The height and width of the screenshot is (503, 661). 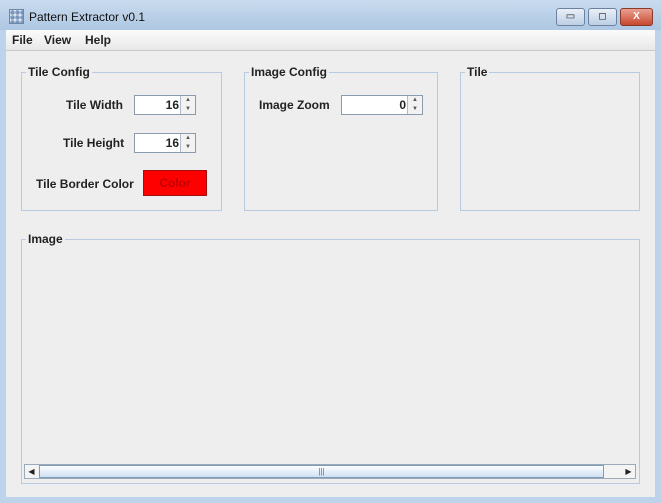 What do you see at coordinates (330, 15) in the screenshot?
I see `title-bar: Pattern Extractor v0.1 ▭ ◻ X` at bounding box center [330, 15].